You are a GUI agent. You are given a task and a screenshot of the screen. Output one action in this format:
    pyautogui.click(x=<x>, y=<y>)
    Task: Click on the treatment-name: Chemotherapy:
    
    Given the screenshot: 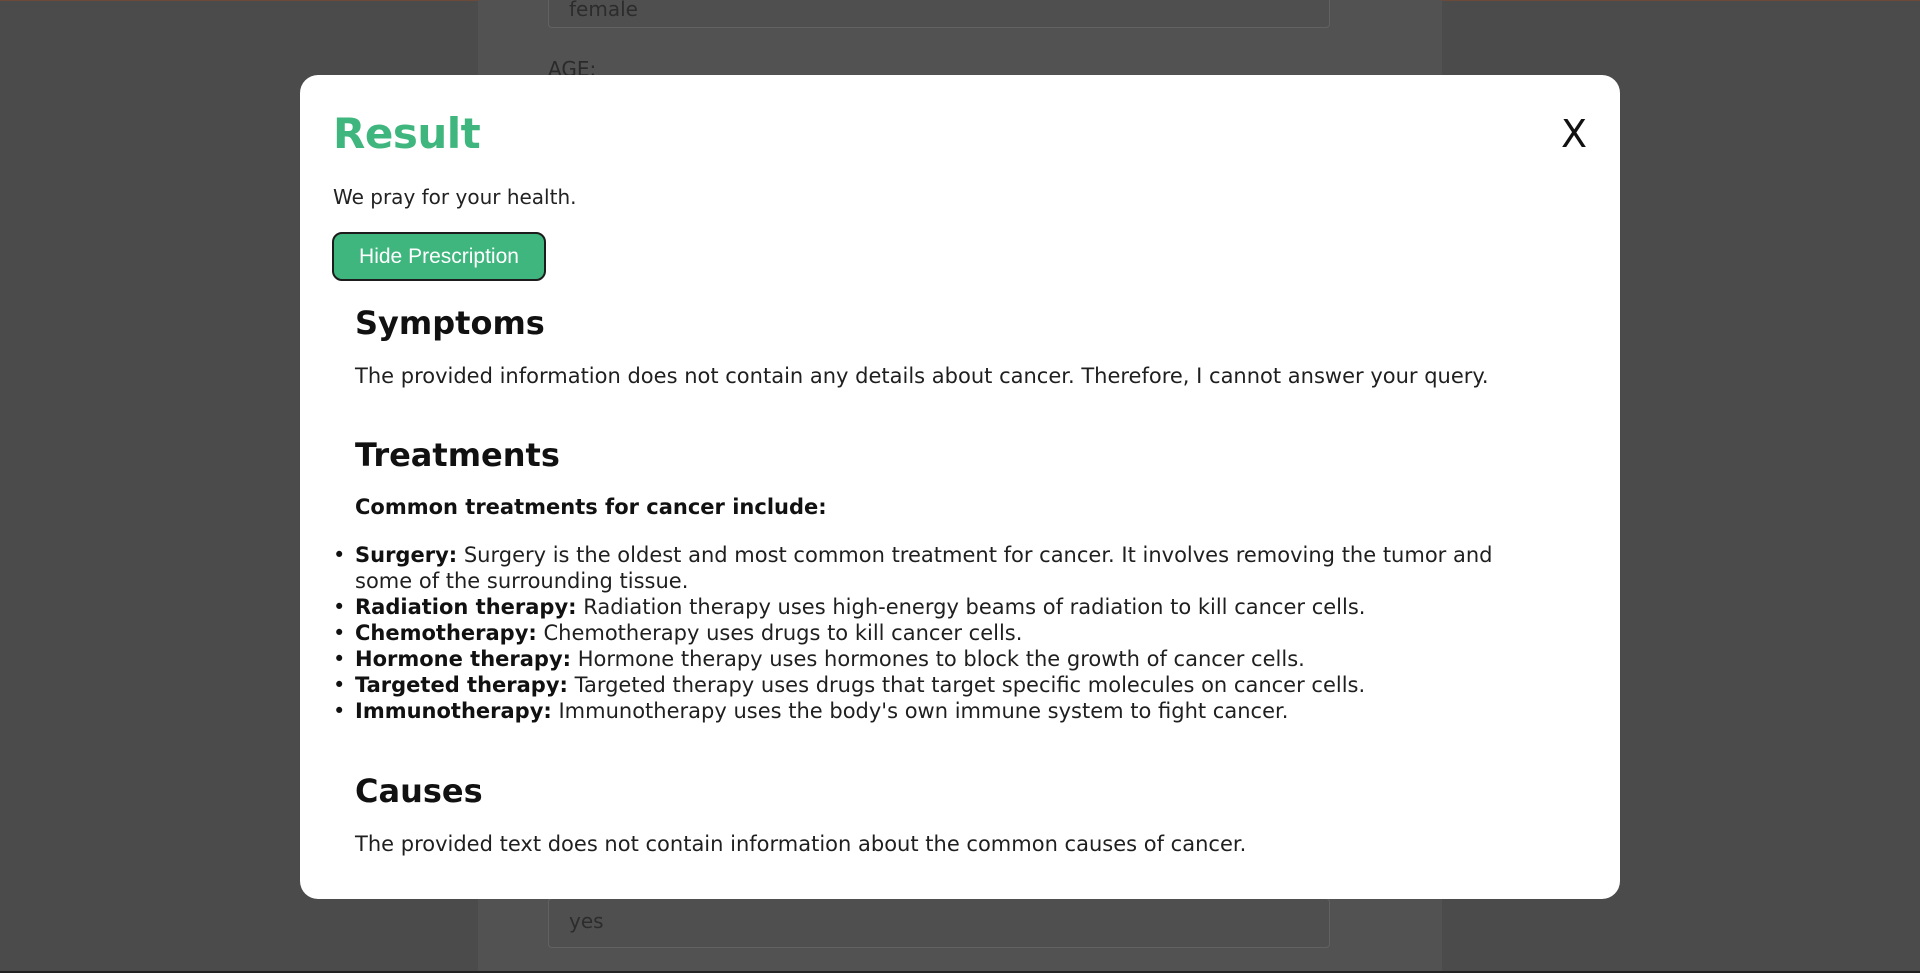 What is the action you would take?
    pyautogui.click(x=446, y=633)
    